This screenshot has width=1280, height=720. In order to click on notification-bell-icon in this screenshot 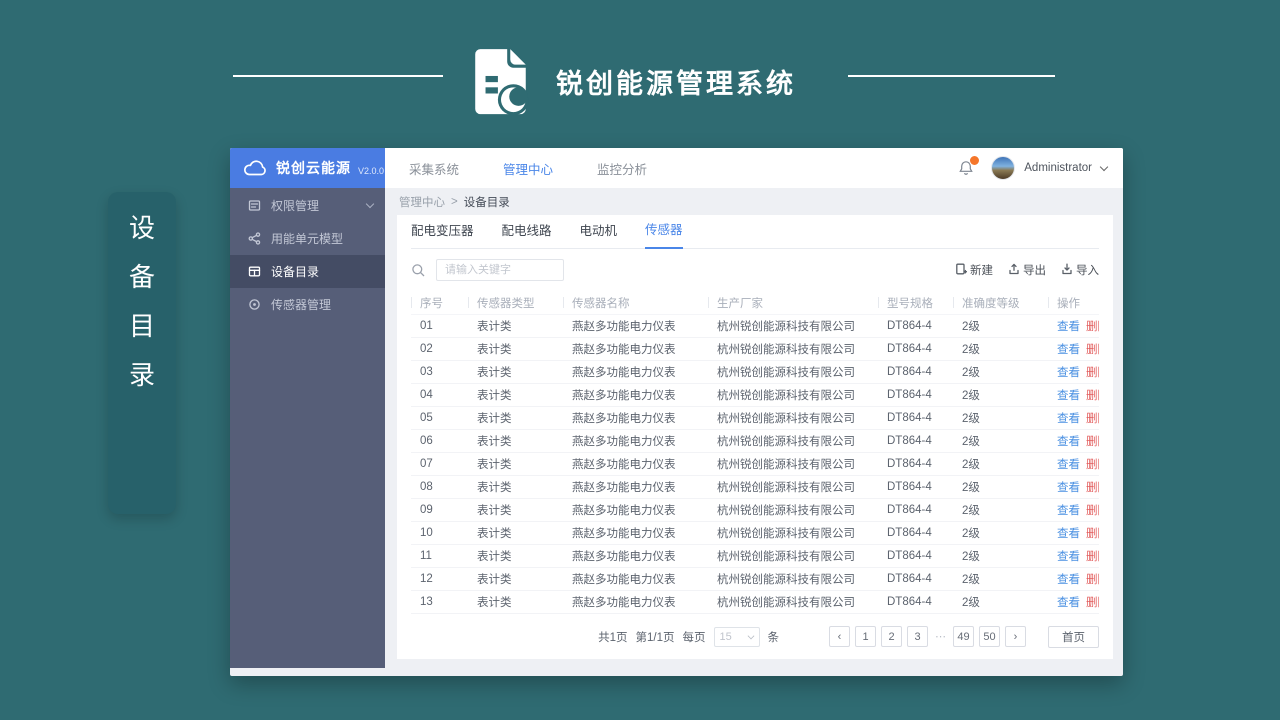, I will do `click(969, 165)`.